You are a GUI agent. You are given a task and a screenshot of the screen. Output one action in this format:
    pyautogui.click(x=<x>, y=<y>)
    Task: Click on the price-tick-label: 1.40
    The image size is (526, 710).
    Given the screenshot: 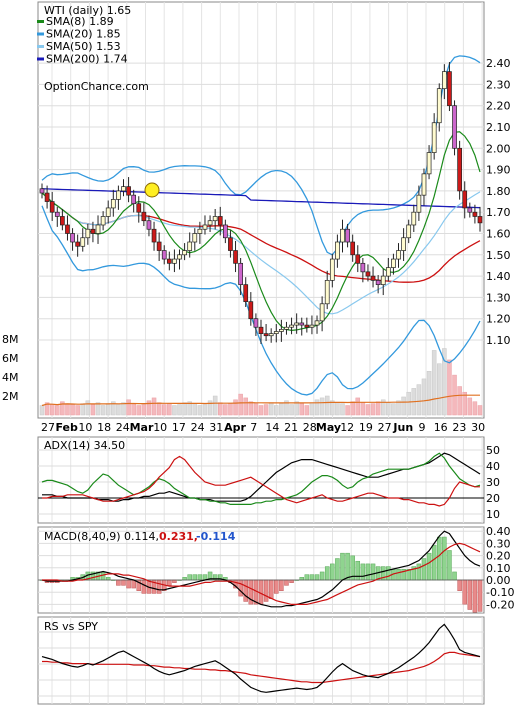 What is the action you would take?
    pyautogui.click(x=498, y=276)
    